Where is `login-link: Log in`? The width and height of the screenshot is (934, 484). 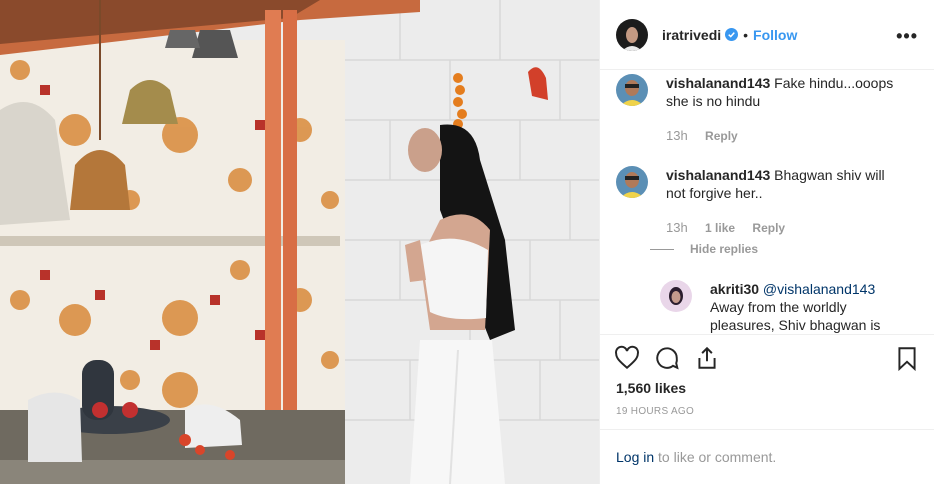 login-link: Log in is located at coordinates (635, 457).